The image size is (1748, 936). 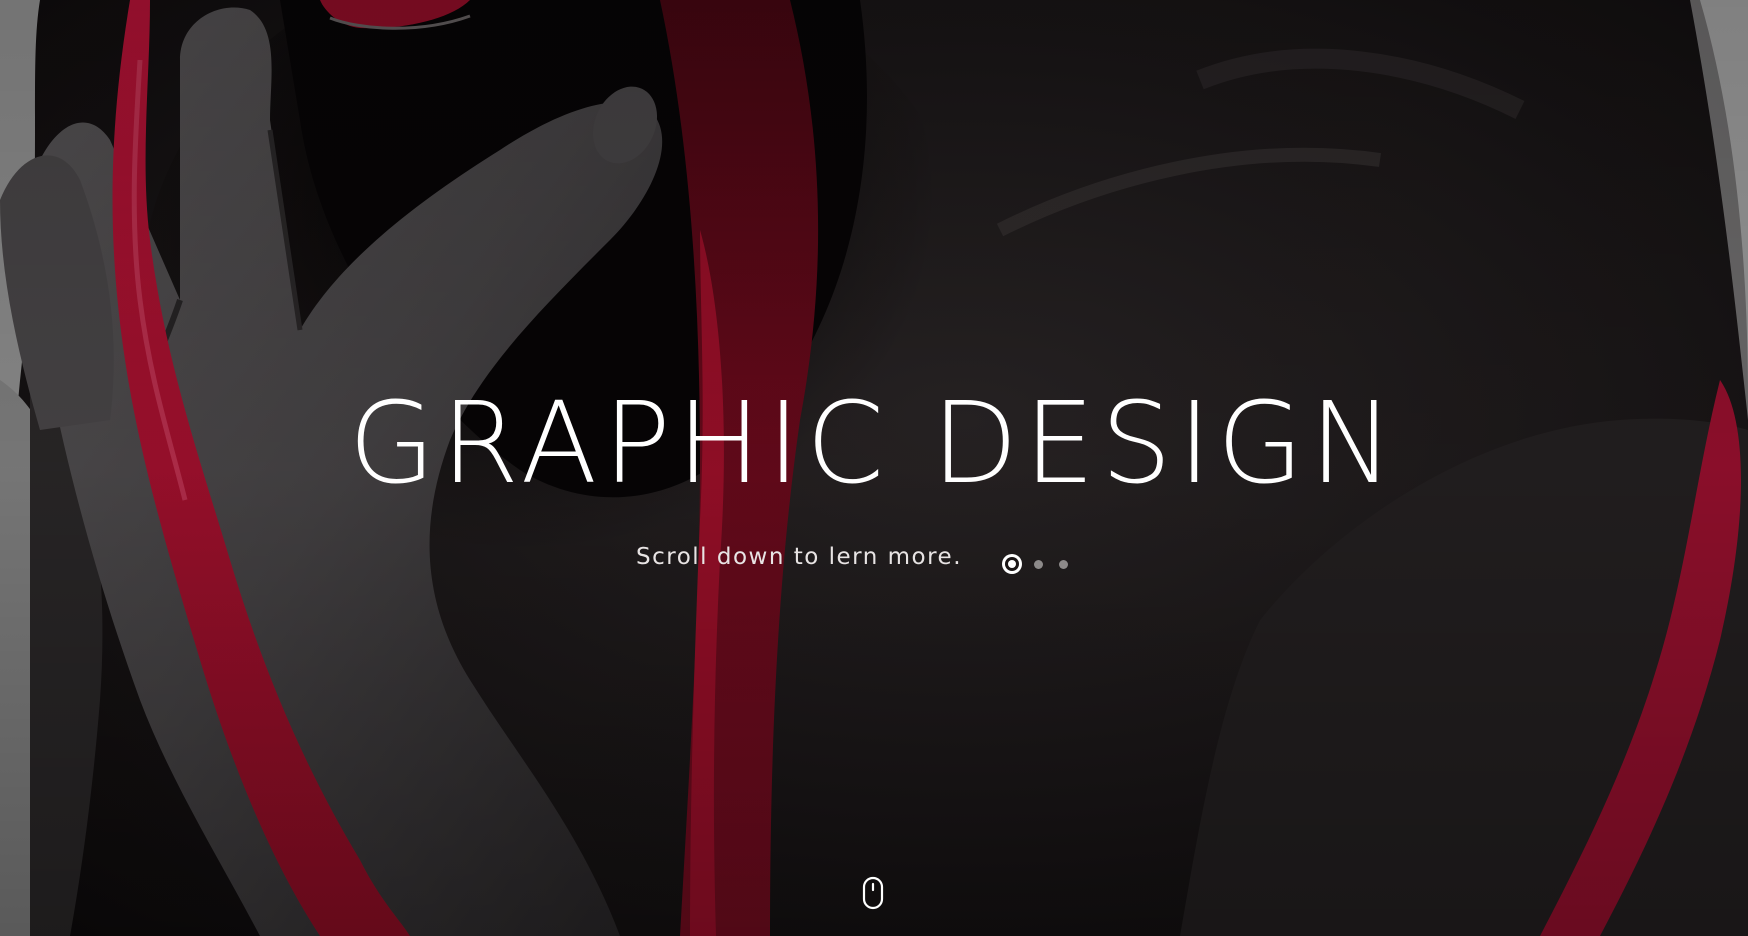 I want to click on mouse-icon, so click(x=873, y=893).